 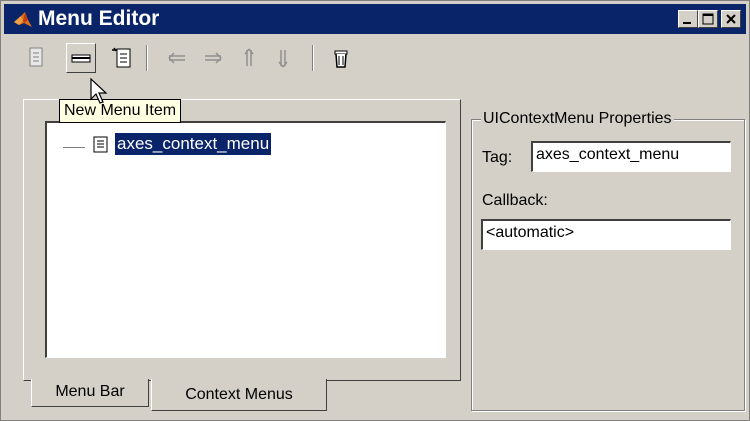 What do you see at coordinates (515, 200) in the screenshot?
I see `callback-label: Callback:` at bounding box center [515, 200].